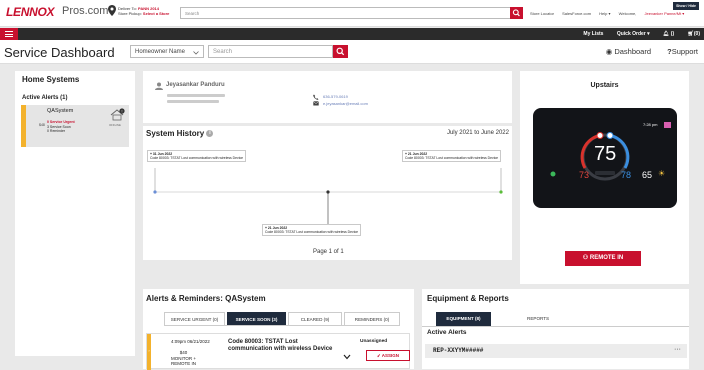 The image size is (704, 370). I want to click on alert-status: Unassigned, so click(374, 341).